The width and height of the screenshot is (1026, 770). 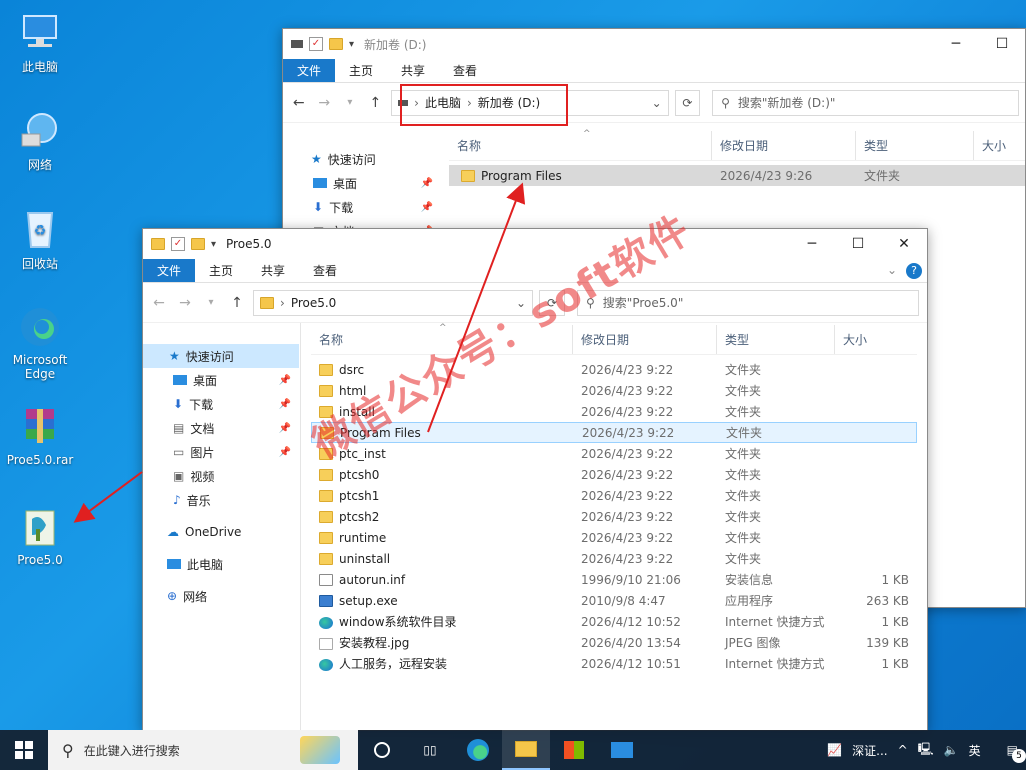 I want to click on start-button, so click(x=24, y=750).